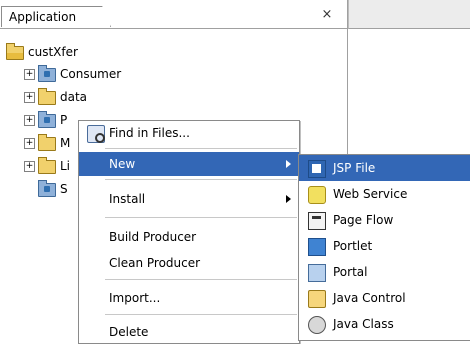 Image resolution: width=470 pixels, height=344 pixels. I want to click on submenu-item-java-class: Java Class, so click(384, 324).